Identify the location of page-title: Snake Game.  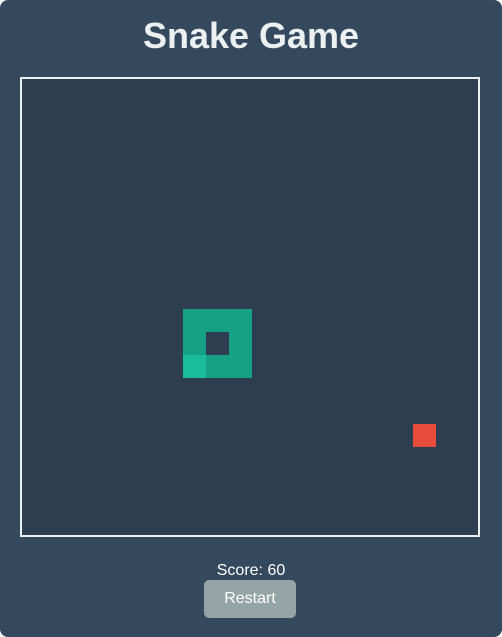
(251, 35).